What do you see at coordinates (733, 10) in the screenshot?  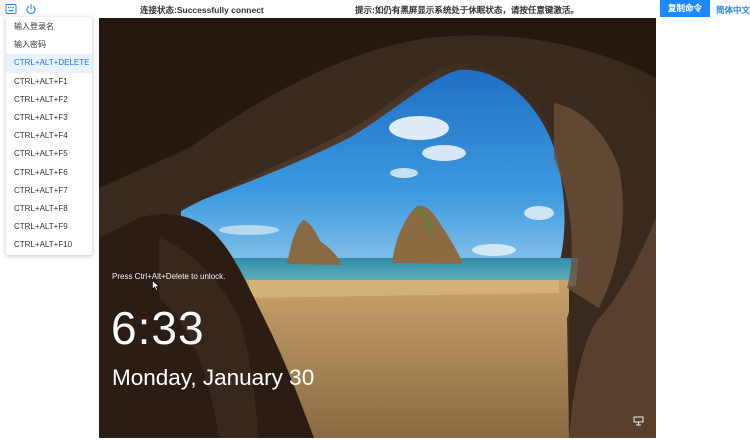 I see `language-selector: 简体中文` at bounding box center [733, 10].